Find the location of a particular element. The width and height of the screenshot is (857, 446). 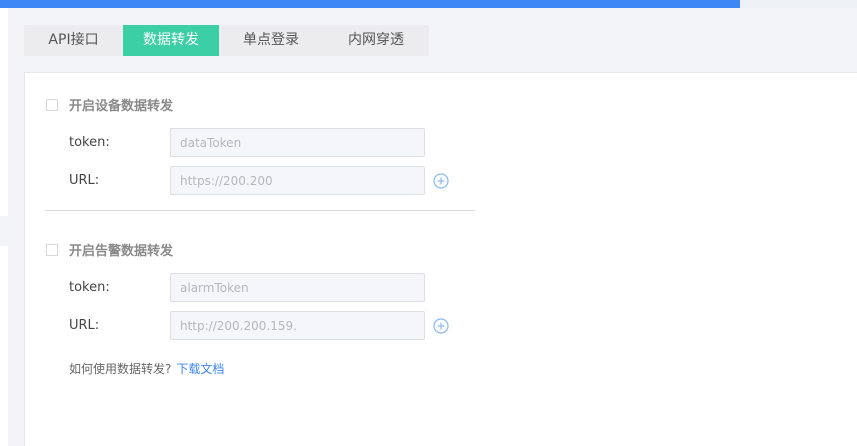

alarm-url-label: URL: is located at coordinates (84, 325).